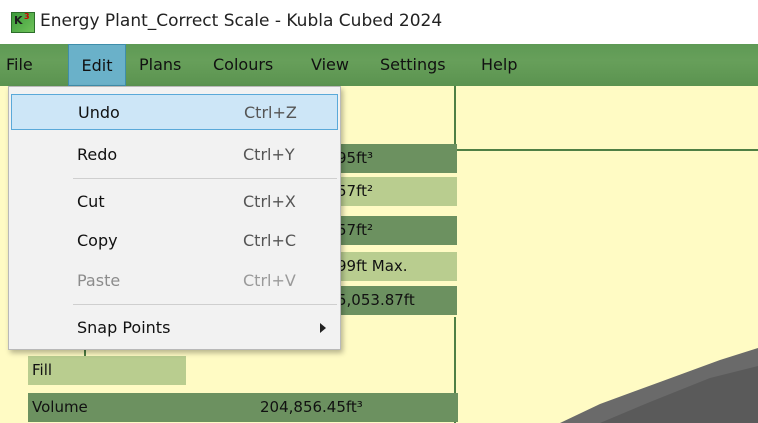 This screenshot has width=758, height=423. I want to click on menu-plans: Plans, so click(160, 65).